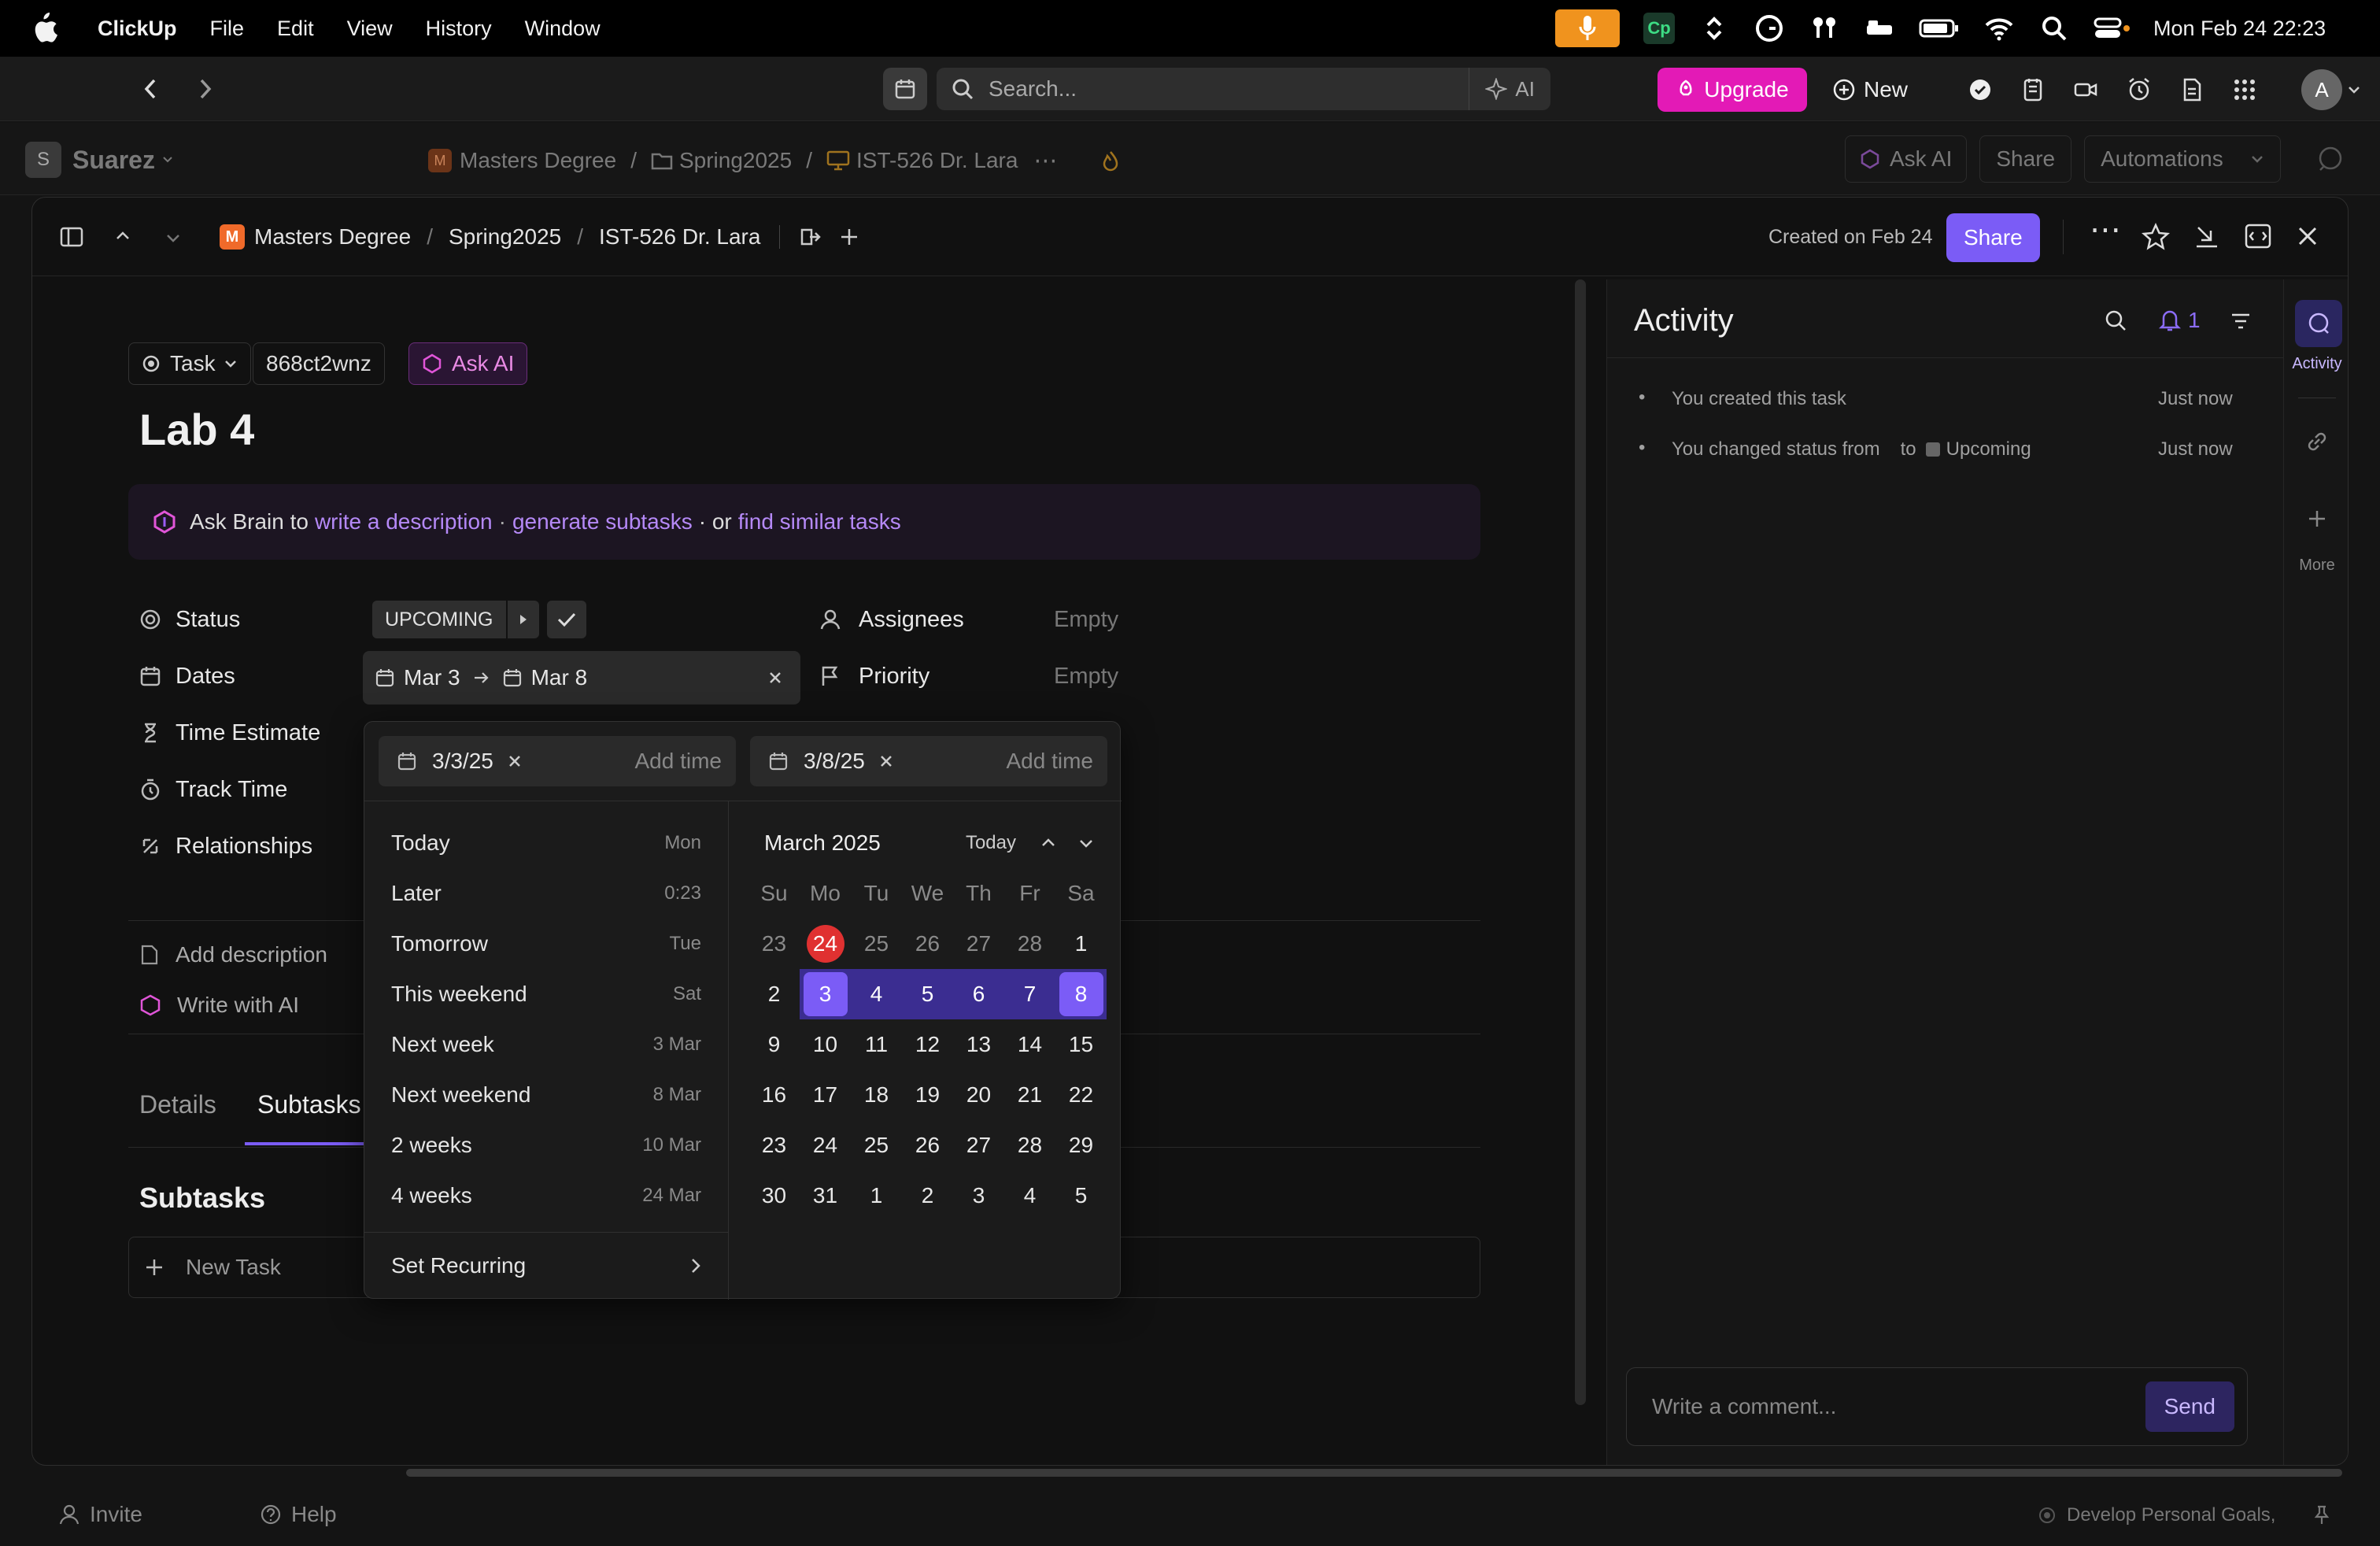 The height and width of the screenshot is (1546, 2380). I want to click on tab-details: Details, so click(177, 1104).